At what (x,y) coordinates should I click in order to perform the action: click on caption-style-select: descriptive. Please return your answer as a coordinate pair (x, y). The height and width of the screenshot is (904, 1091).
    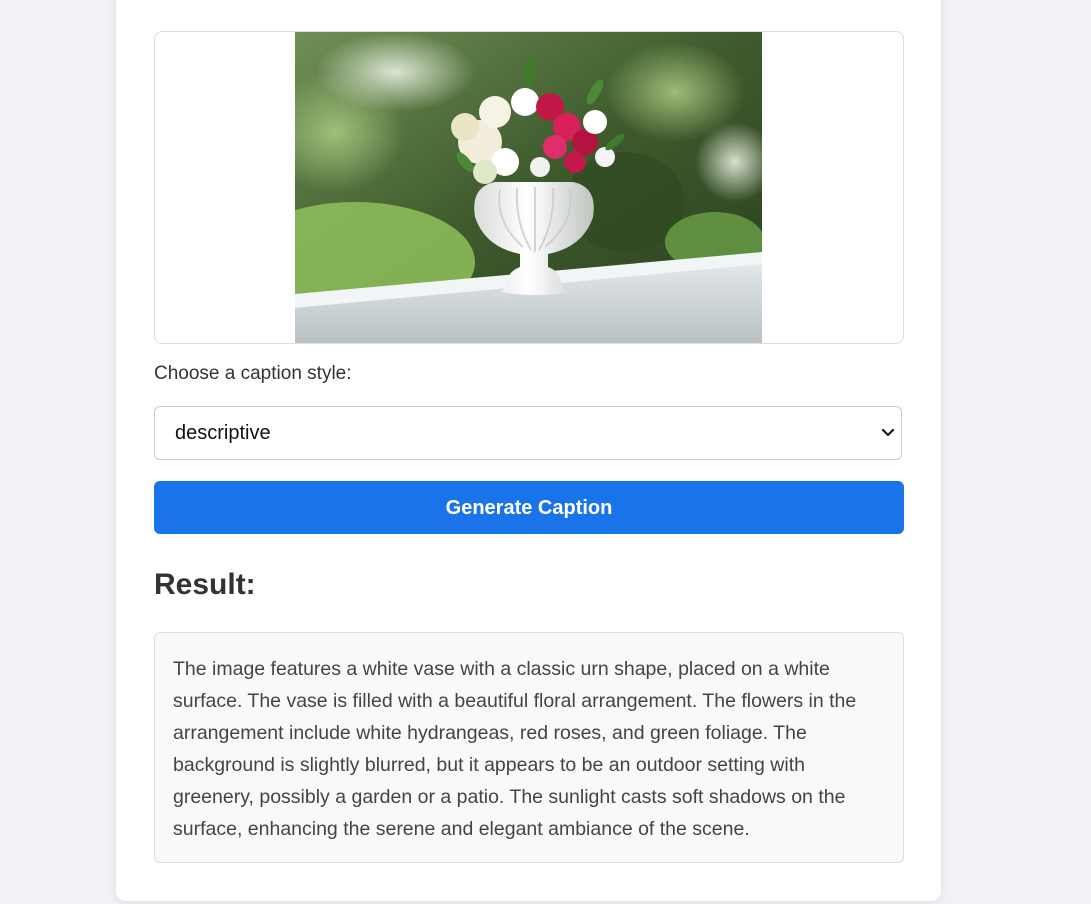
    Looking at the image, I should click on (528, 433).